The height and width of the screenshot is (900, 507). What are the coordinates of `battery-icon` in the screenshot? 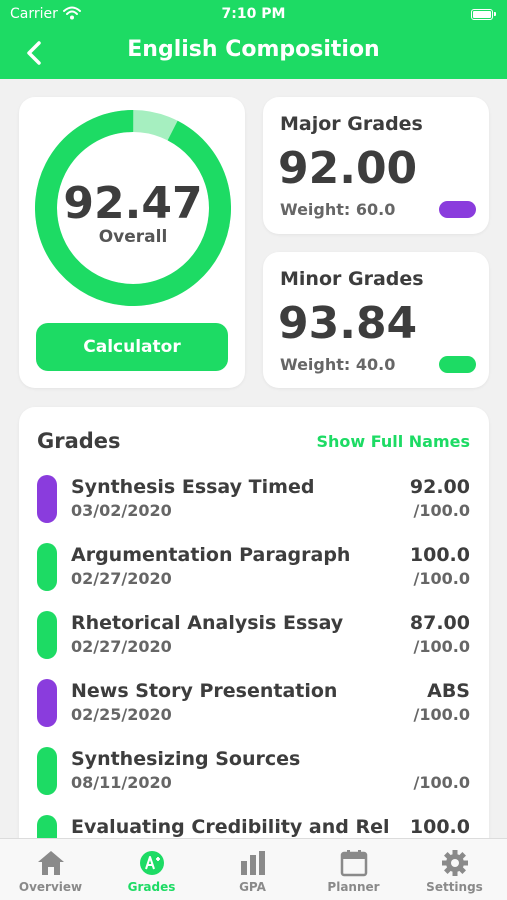 It's located at (483, 14).